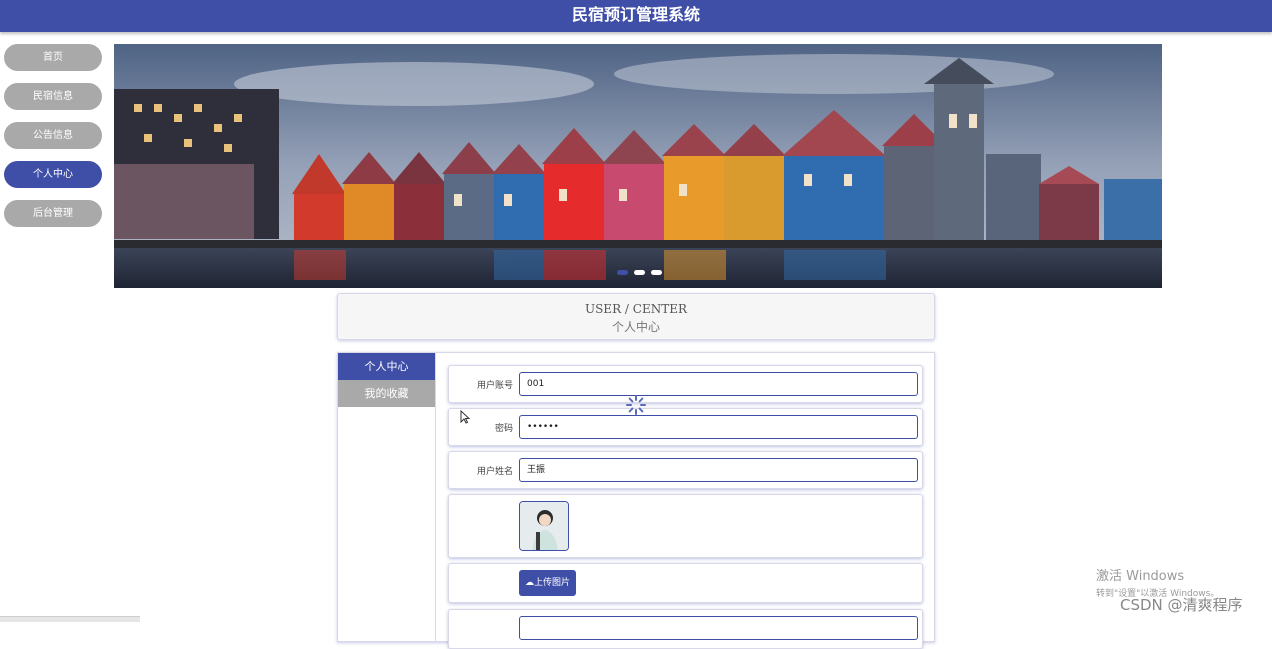  Describe the element at coordinates (685, 526) in the screenshot. I see `form-row-avatar` at that location.